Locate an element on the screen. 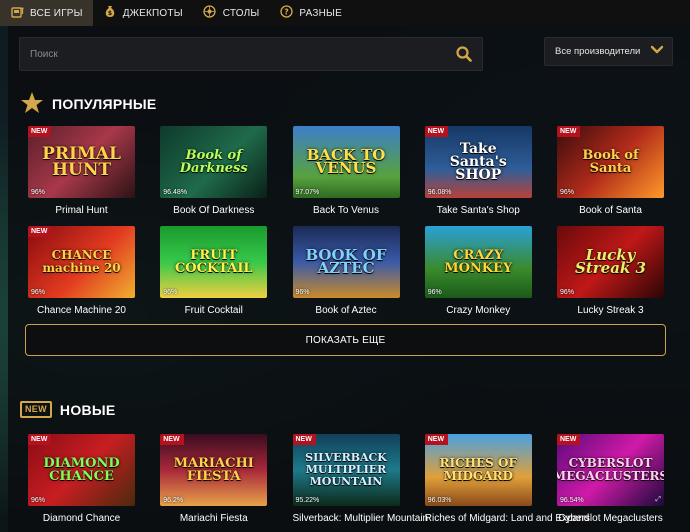 This screenshot has height=532, width=690. chevron-down-icon is located at coordinates (657, 51).